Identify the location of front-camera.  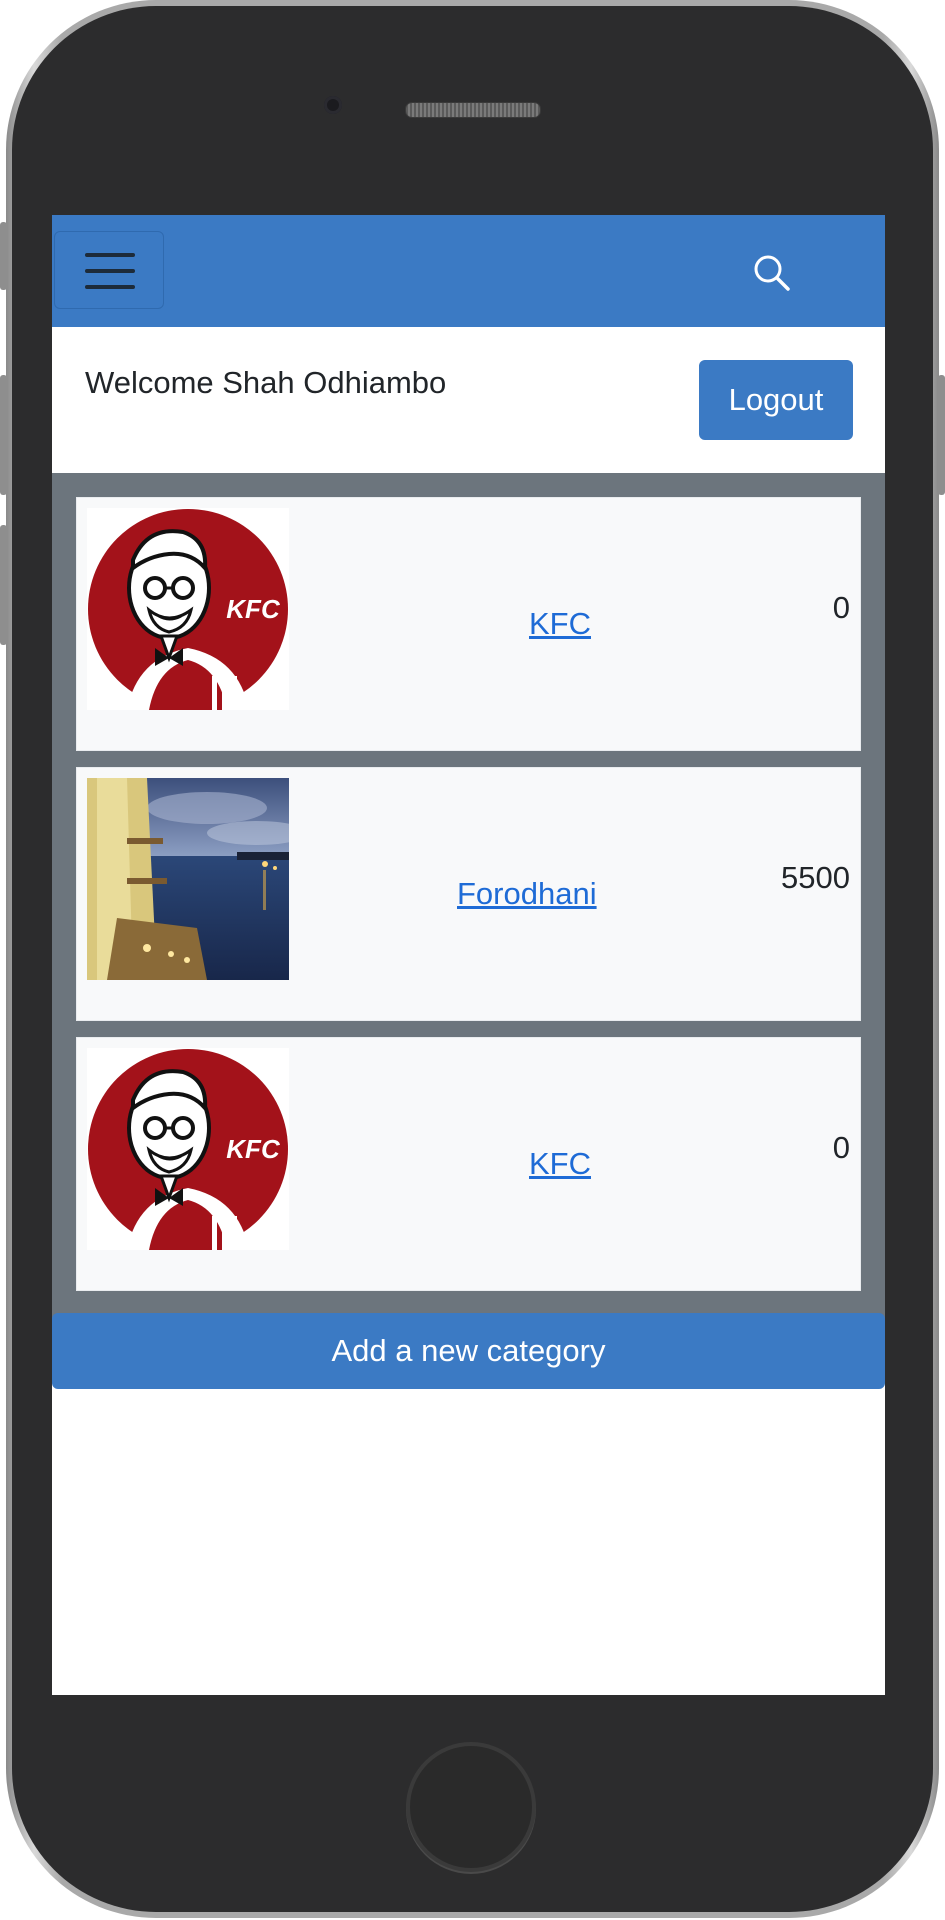
(333, 105).